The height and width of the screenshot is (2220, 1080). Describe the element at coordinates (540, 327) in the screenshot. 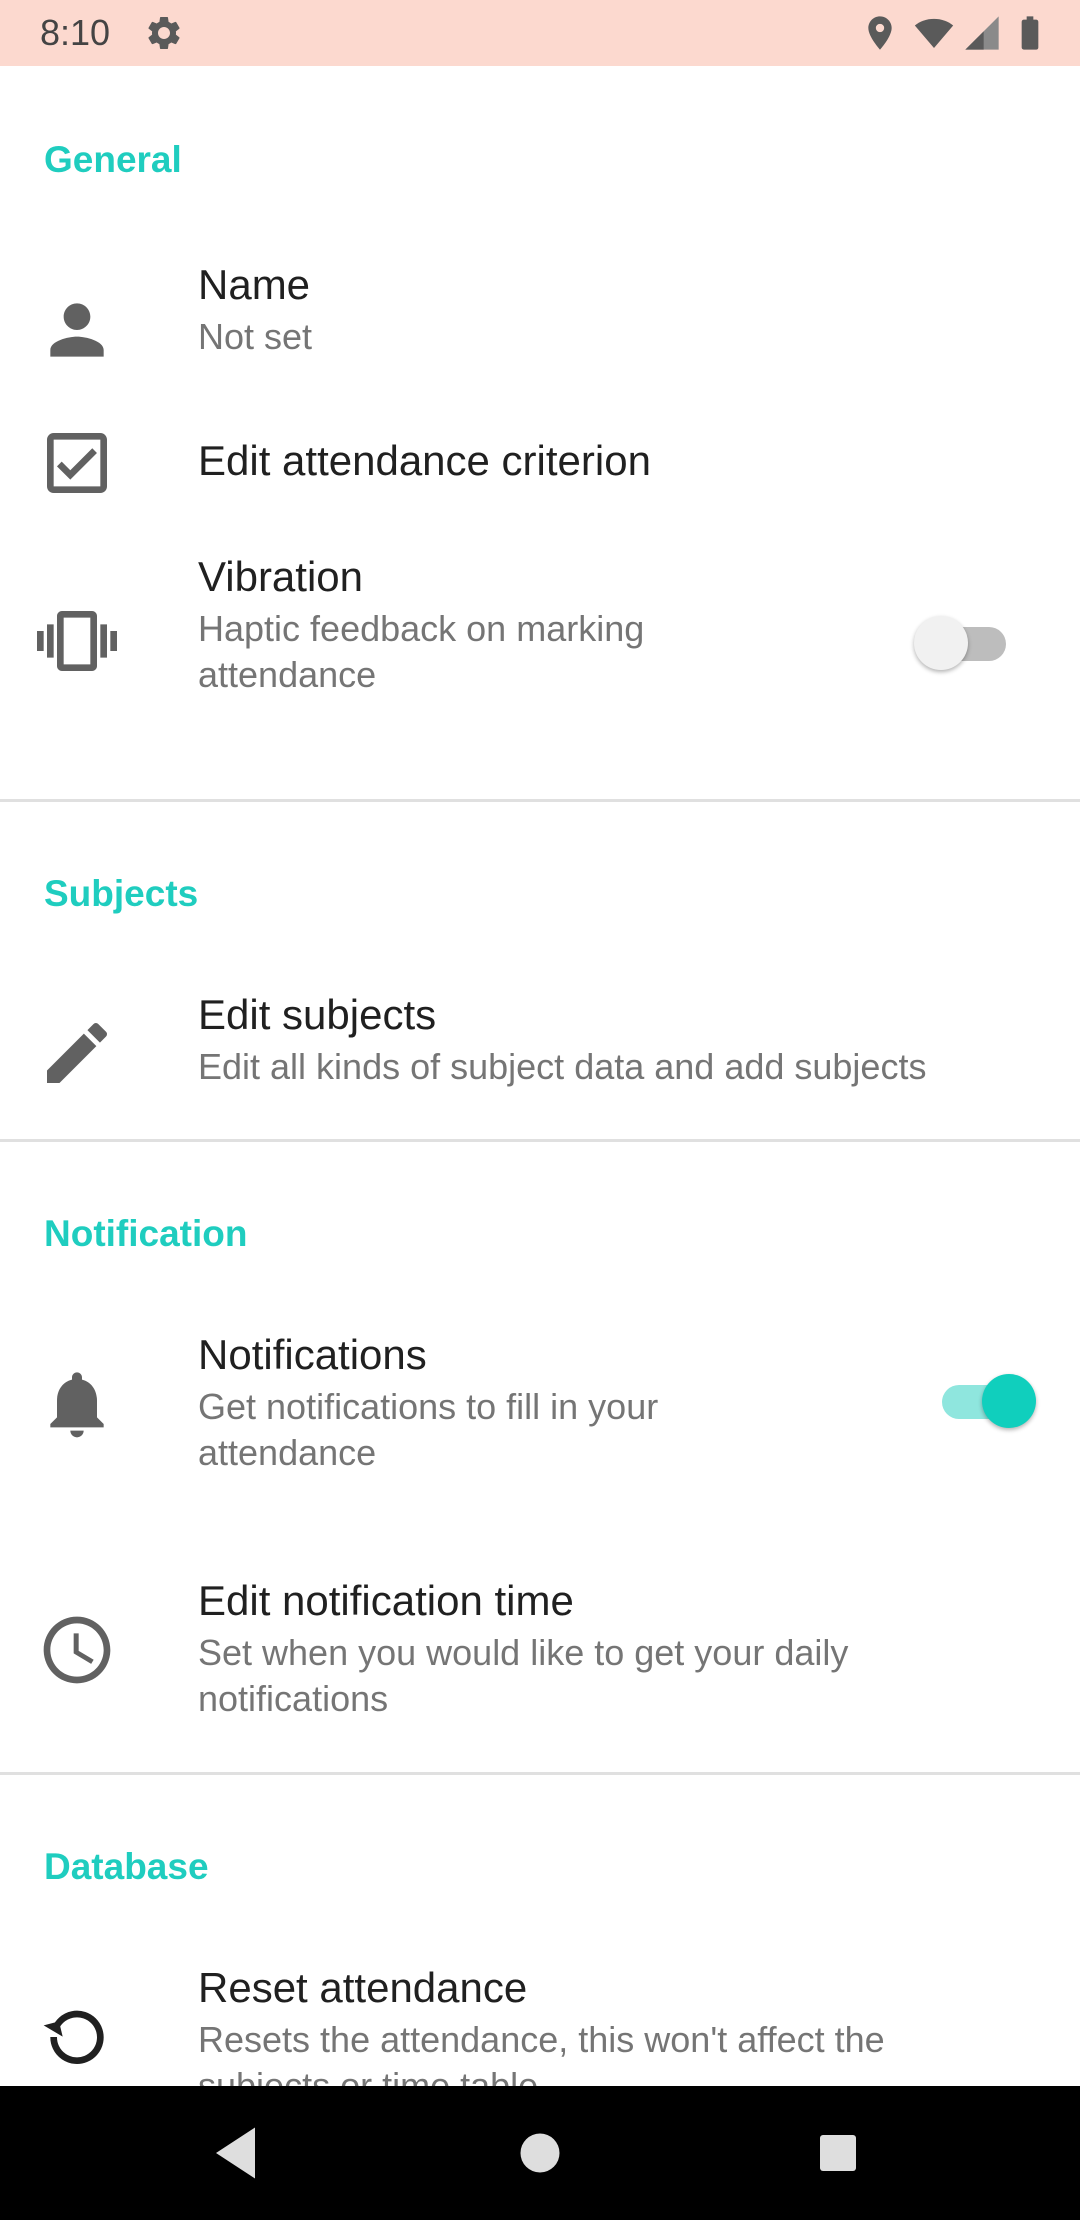

I see `pref-name: Name Not set` at that location.